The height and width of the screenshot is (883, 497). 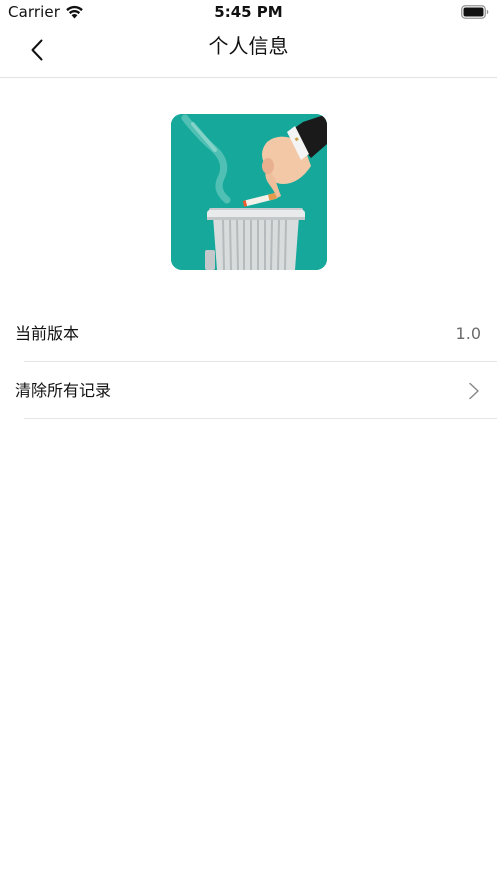 I want to click on trash-bin-cigarette-illustration, so click(x=249, y=192).